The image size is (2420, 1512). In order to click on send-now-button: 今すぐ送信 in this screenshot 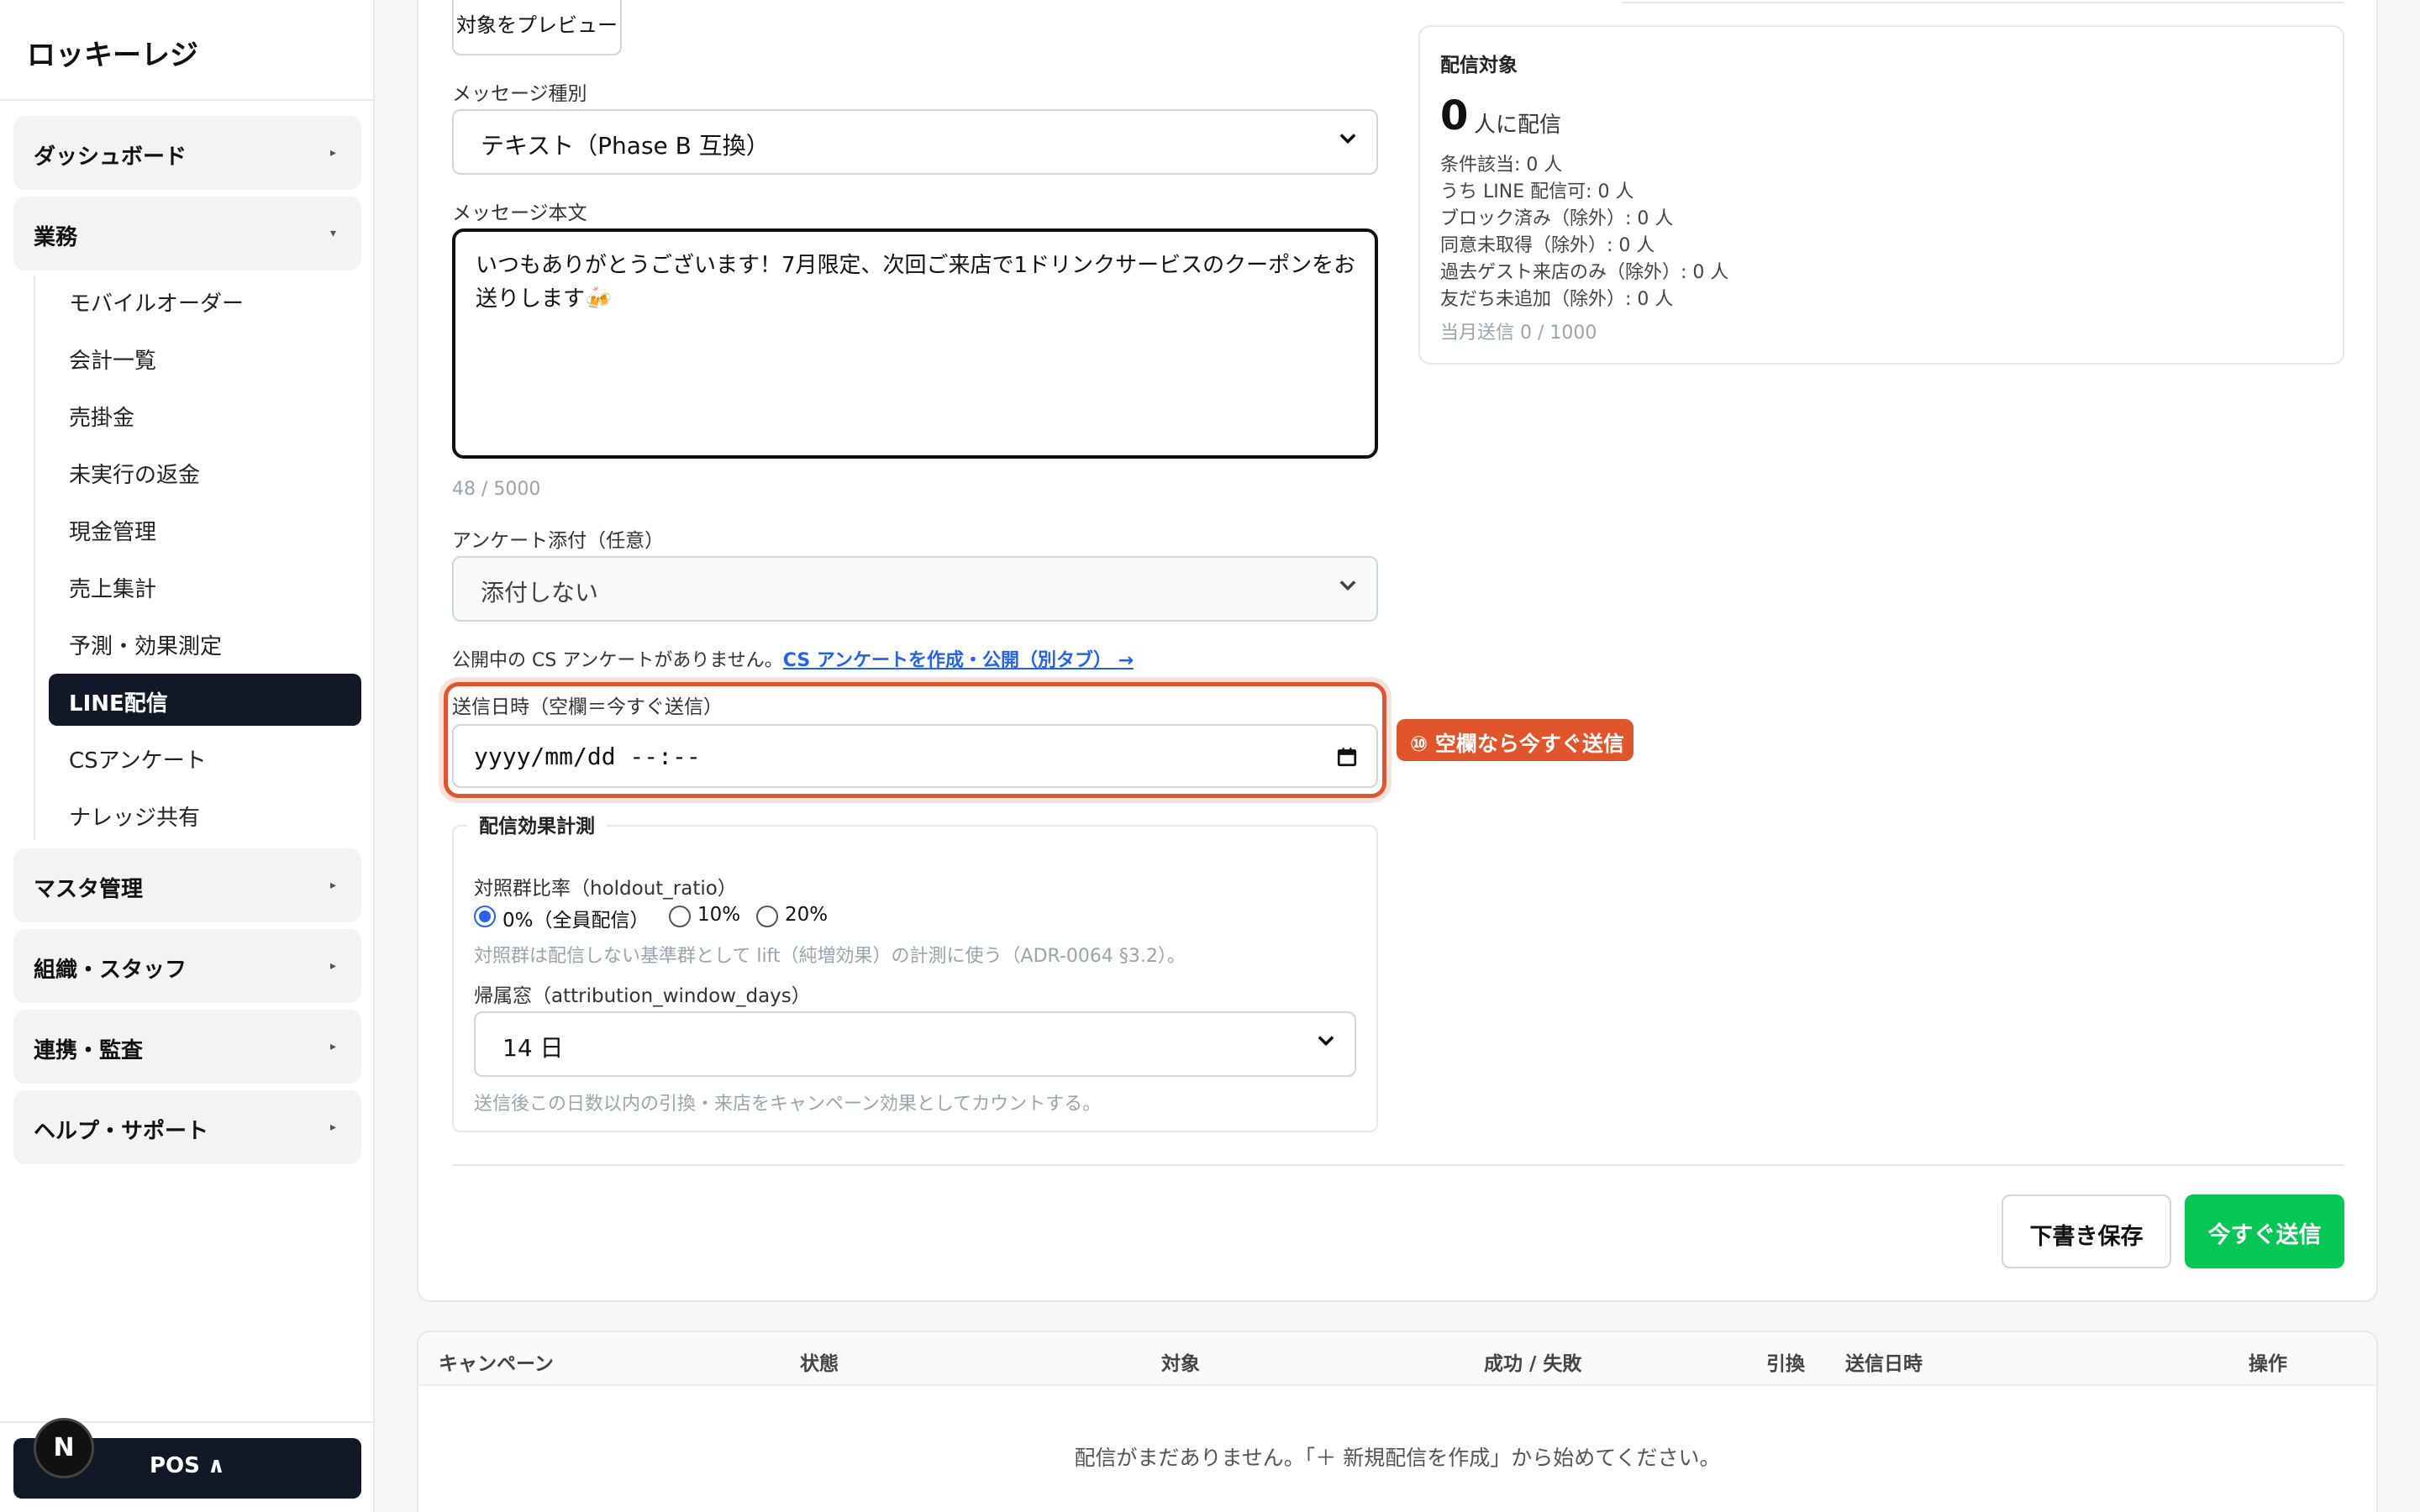, I will do `click(2265, 1231)`.